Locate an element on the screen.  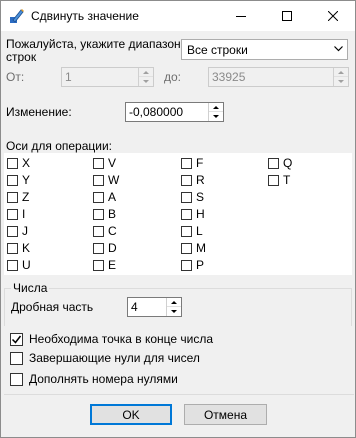
numbers-option-2: Завершающие нули для чисел is located at coordinates (105, 358).